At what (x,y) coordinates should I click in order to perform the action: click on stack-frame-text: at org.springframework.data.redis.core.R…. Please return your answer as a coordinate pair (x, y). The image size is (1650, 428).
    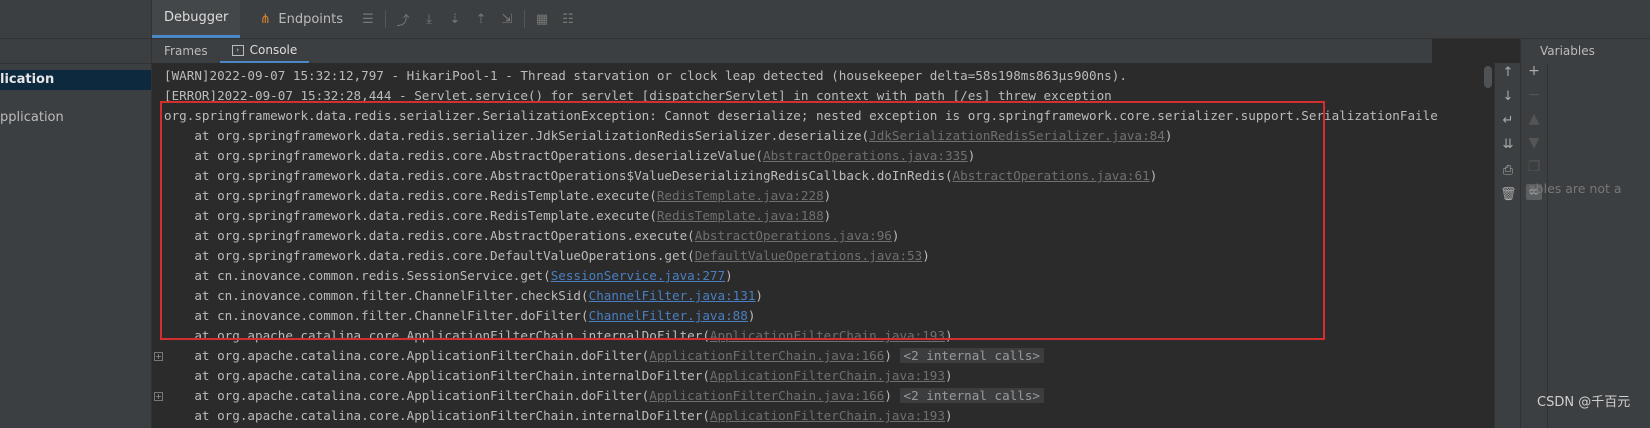
    Looking at the image, I should click on (410, 215).